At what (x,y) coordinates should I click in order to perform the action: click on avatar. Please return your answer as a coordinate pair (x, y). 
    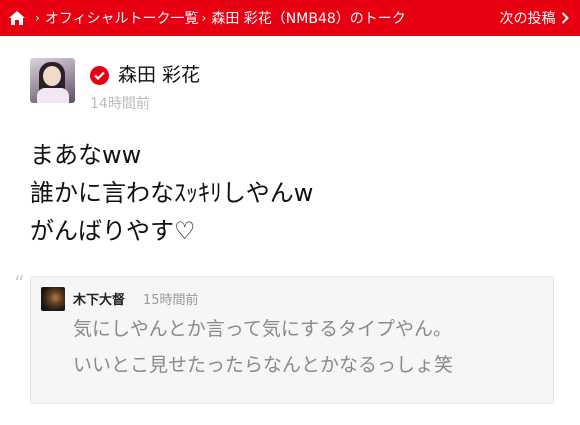
    Looking at the image, I should click on (52, 80).